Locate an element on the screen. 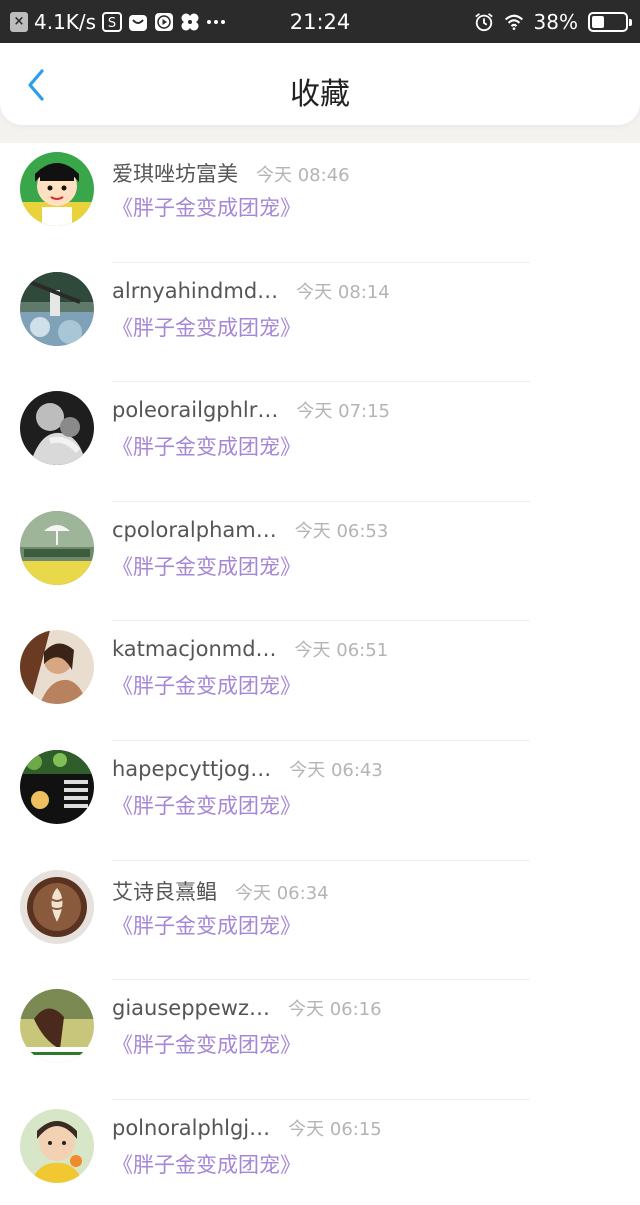 This screenshot has width=640, height=1205. alarm-icon is located at coordinates (484, 22).